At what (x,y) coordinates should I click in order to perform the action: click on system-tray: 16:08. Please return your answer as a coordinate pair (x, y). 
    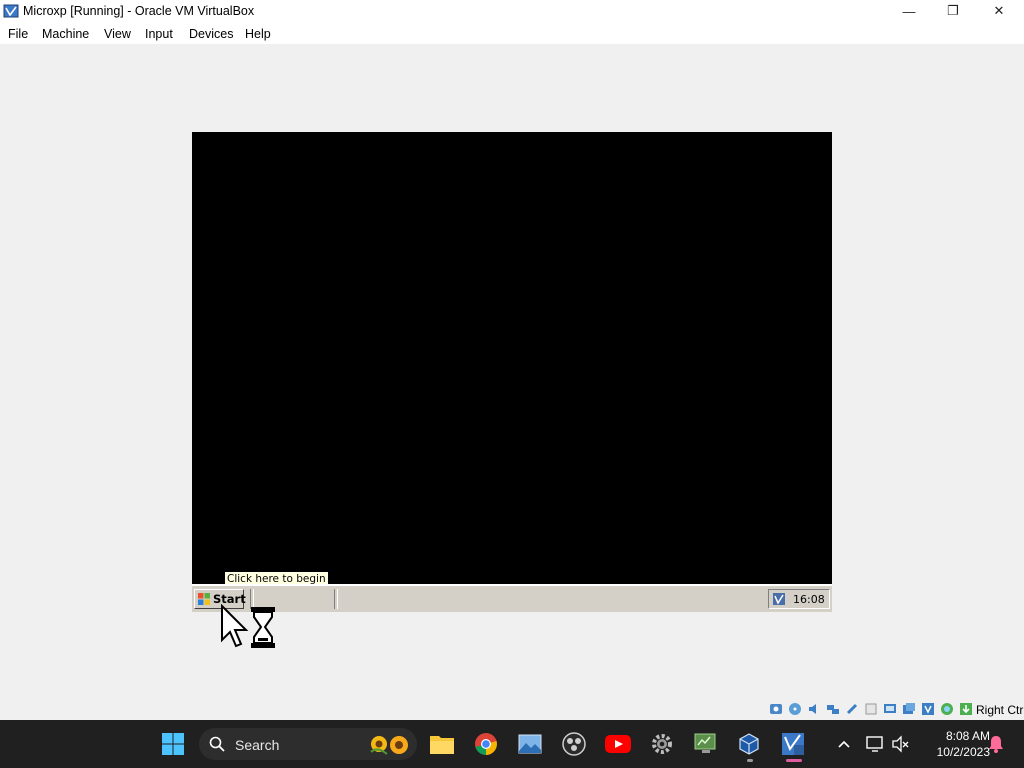
    Looking at the image, I should click on (799, 599).